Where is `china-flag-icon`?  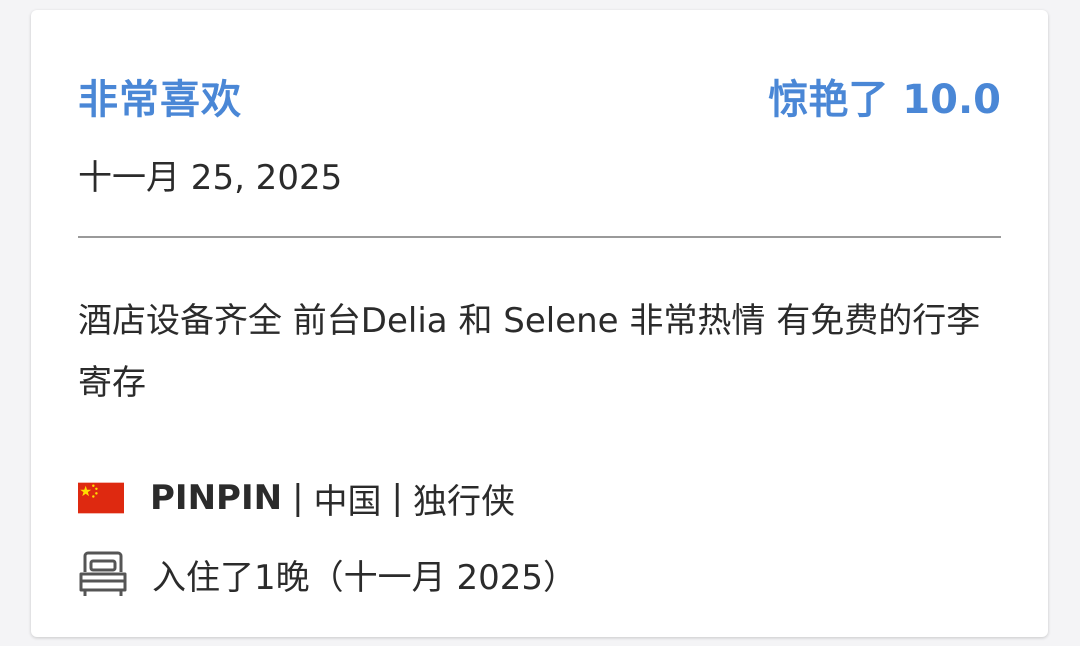 china-flag-icon is located at coordinates (101, 498).